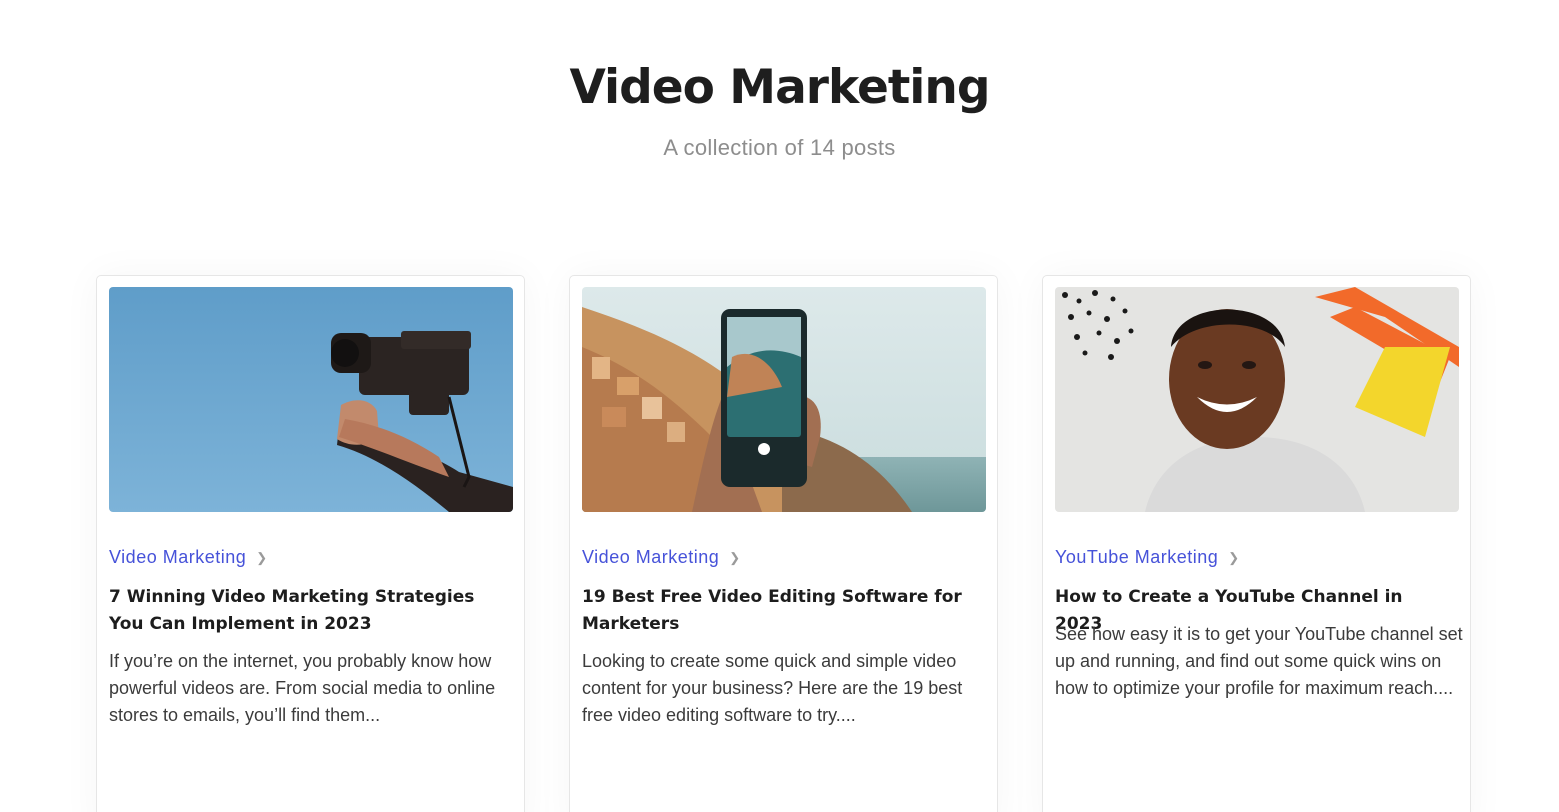  I want to click on phone-photo-icon, so click(784, 399).